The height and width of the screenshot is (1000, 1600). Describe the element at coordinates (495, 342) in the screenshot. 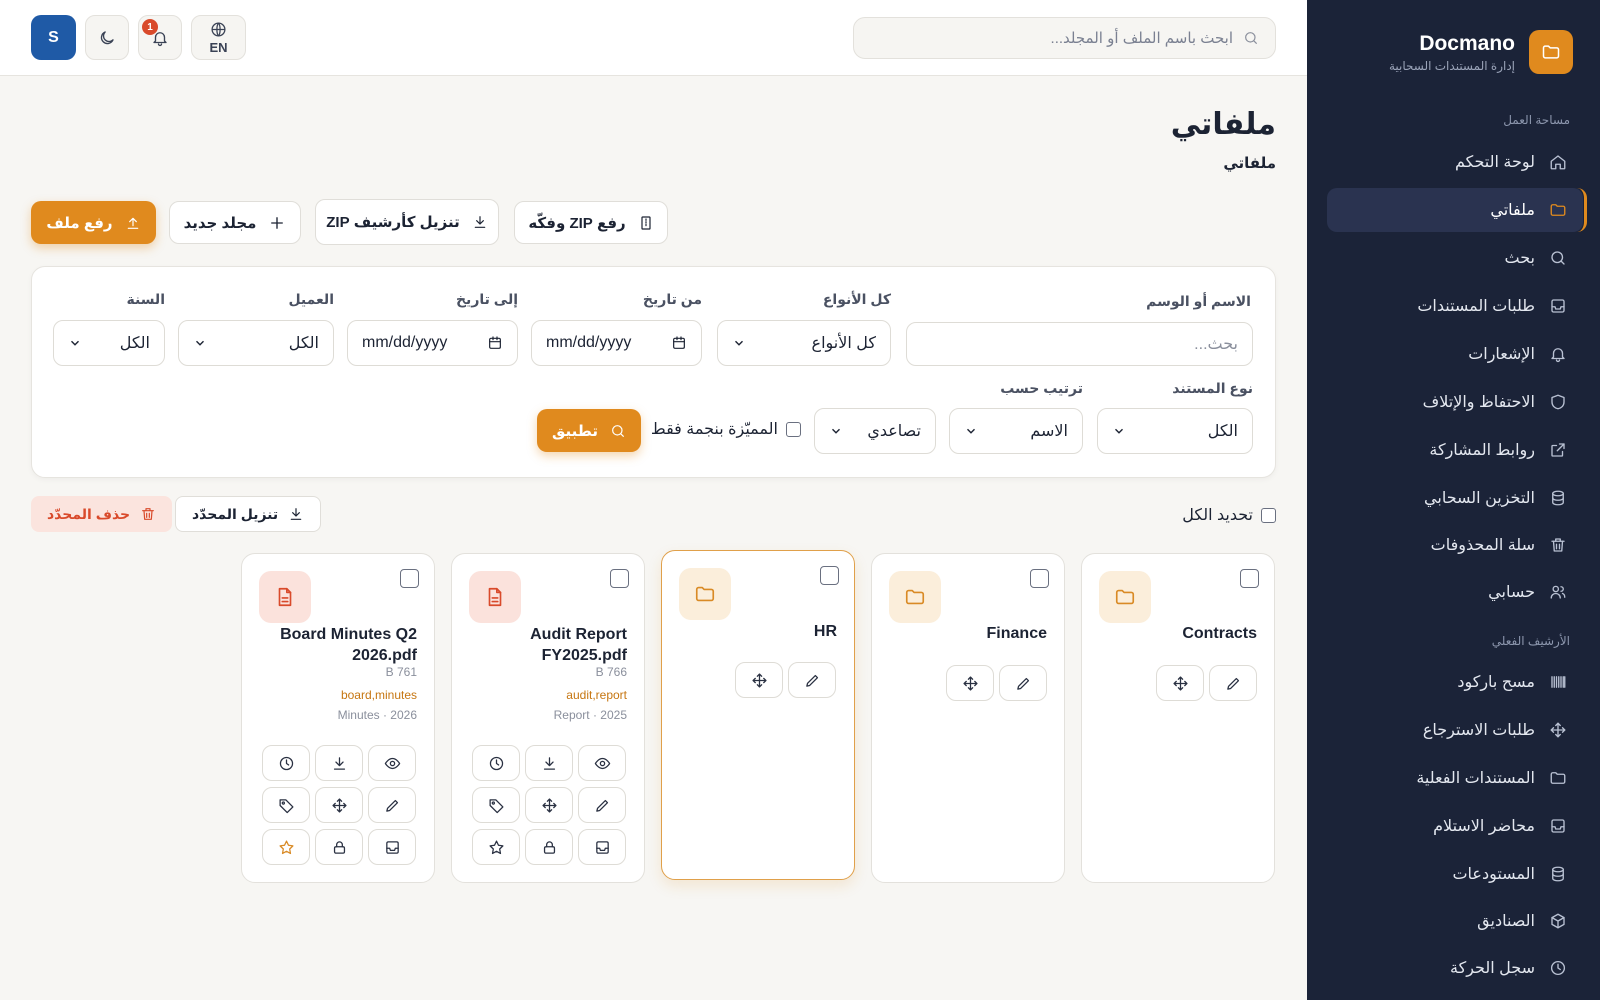

I see `calendar-icon` at that location.